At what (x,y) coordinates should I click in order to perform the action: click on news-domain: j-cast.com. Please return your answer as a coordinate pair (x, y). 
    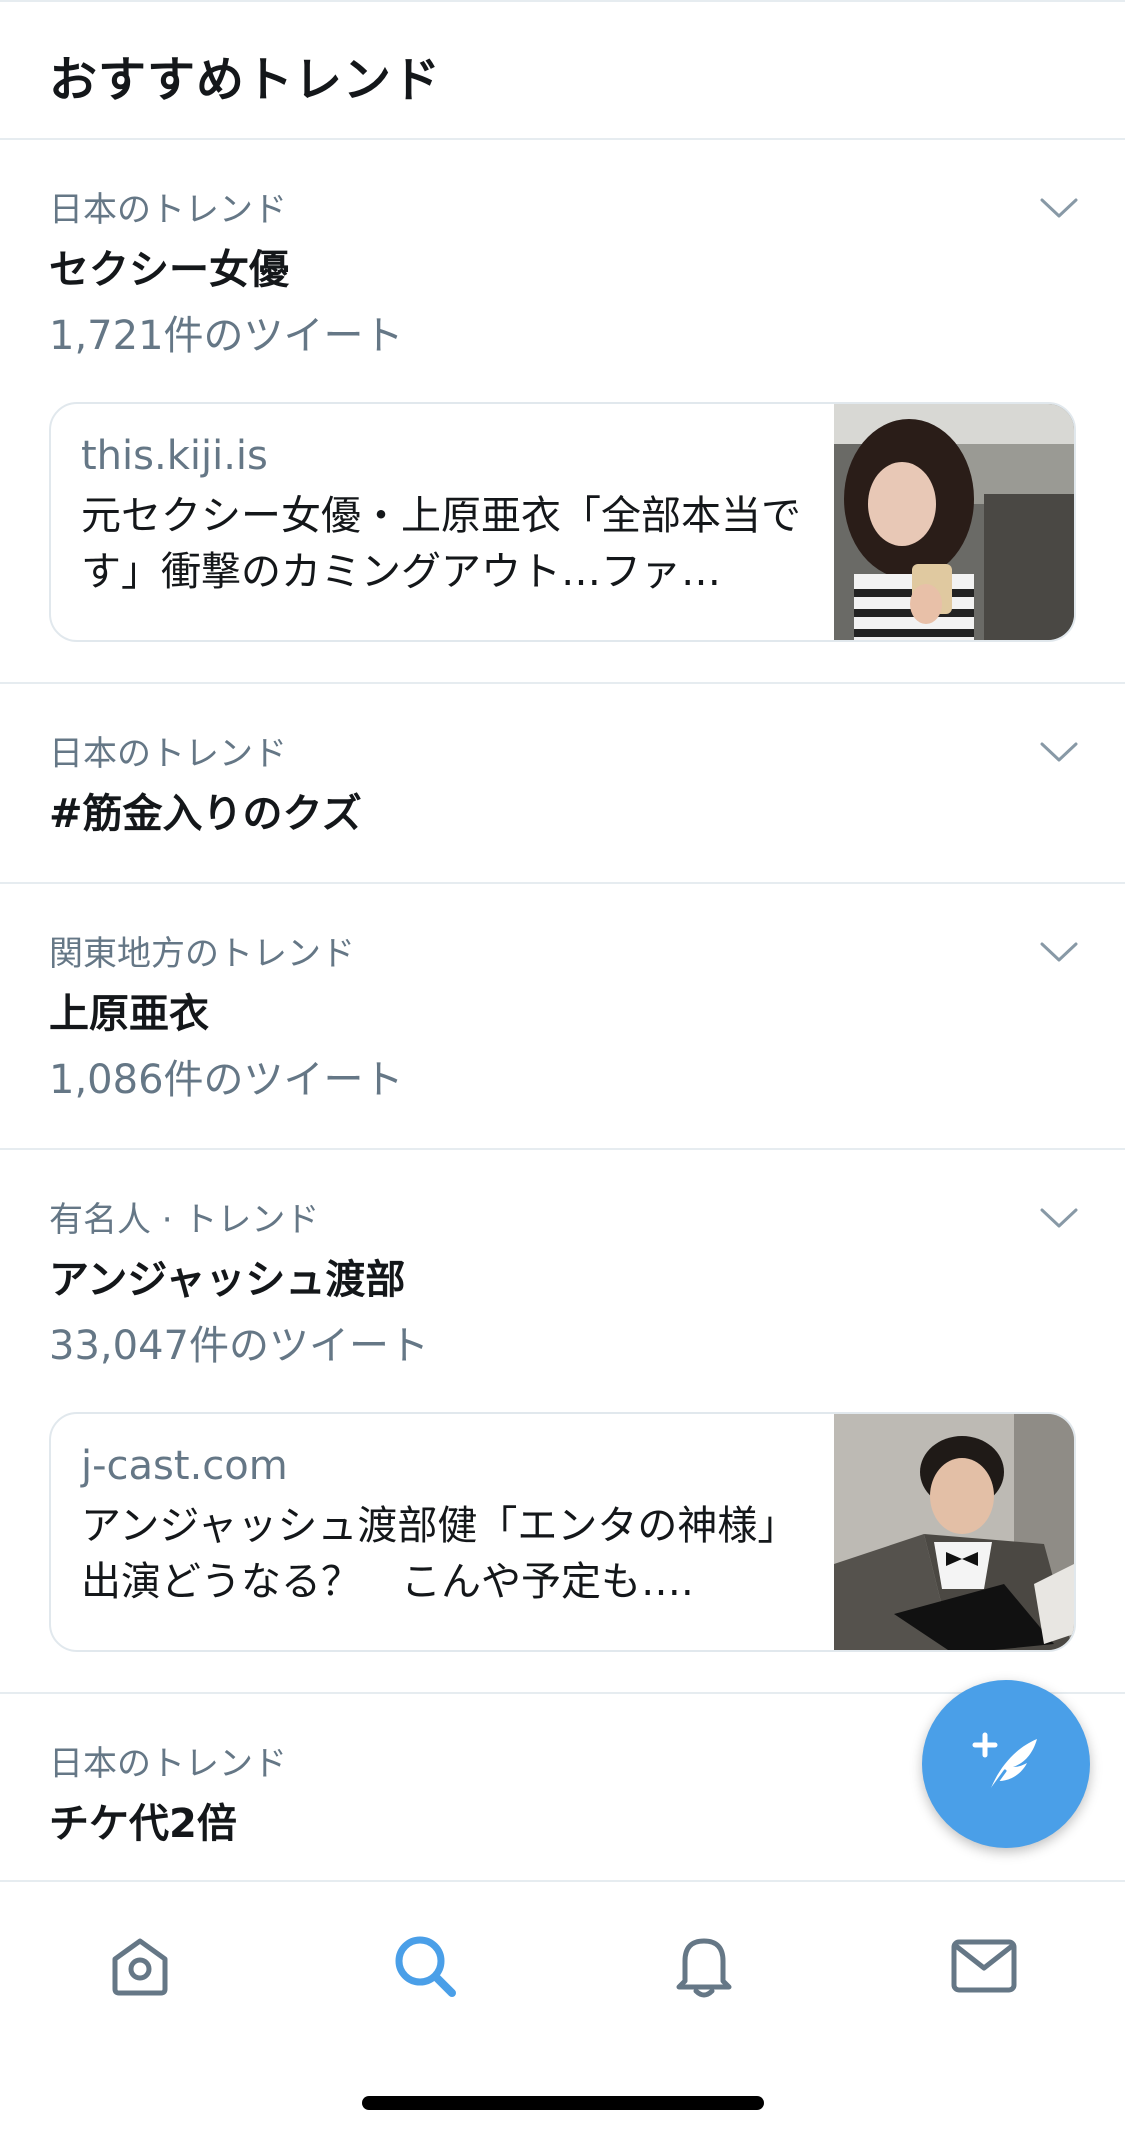
    Looking at the image, I should click on (184, 1466).